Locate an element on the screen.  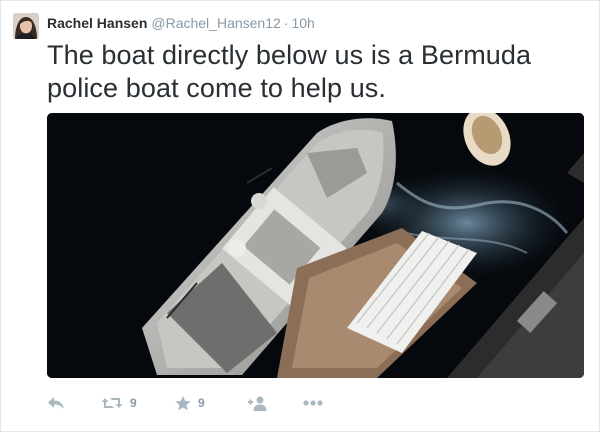
star-icon is located at coordinates (183, 403).